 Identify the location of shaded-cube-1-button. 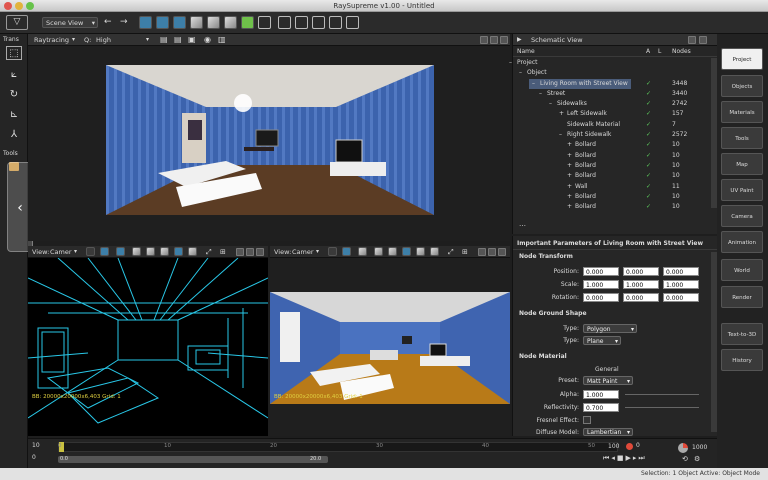
(362, 251).